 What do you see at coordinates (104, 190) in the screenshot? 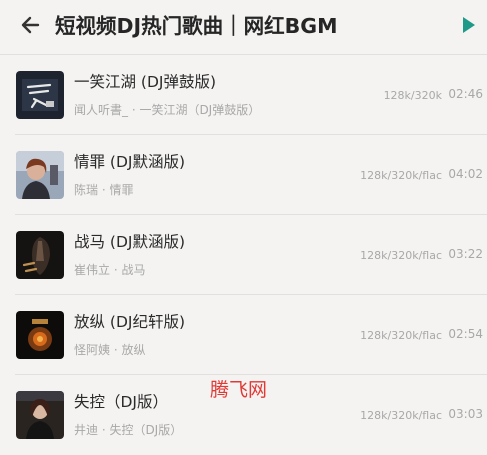
I see `song-artist-album: 陈瑞 · 情罪` at bounding box center [104, 190].